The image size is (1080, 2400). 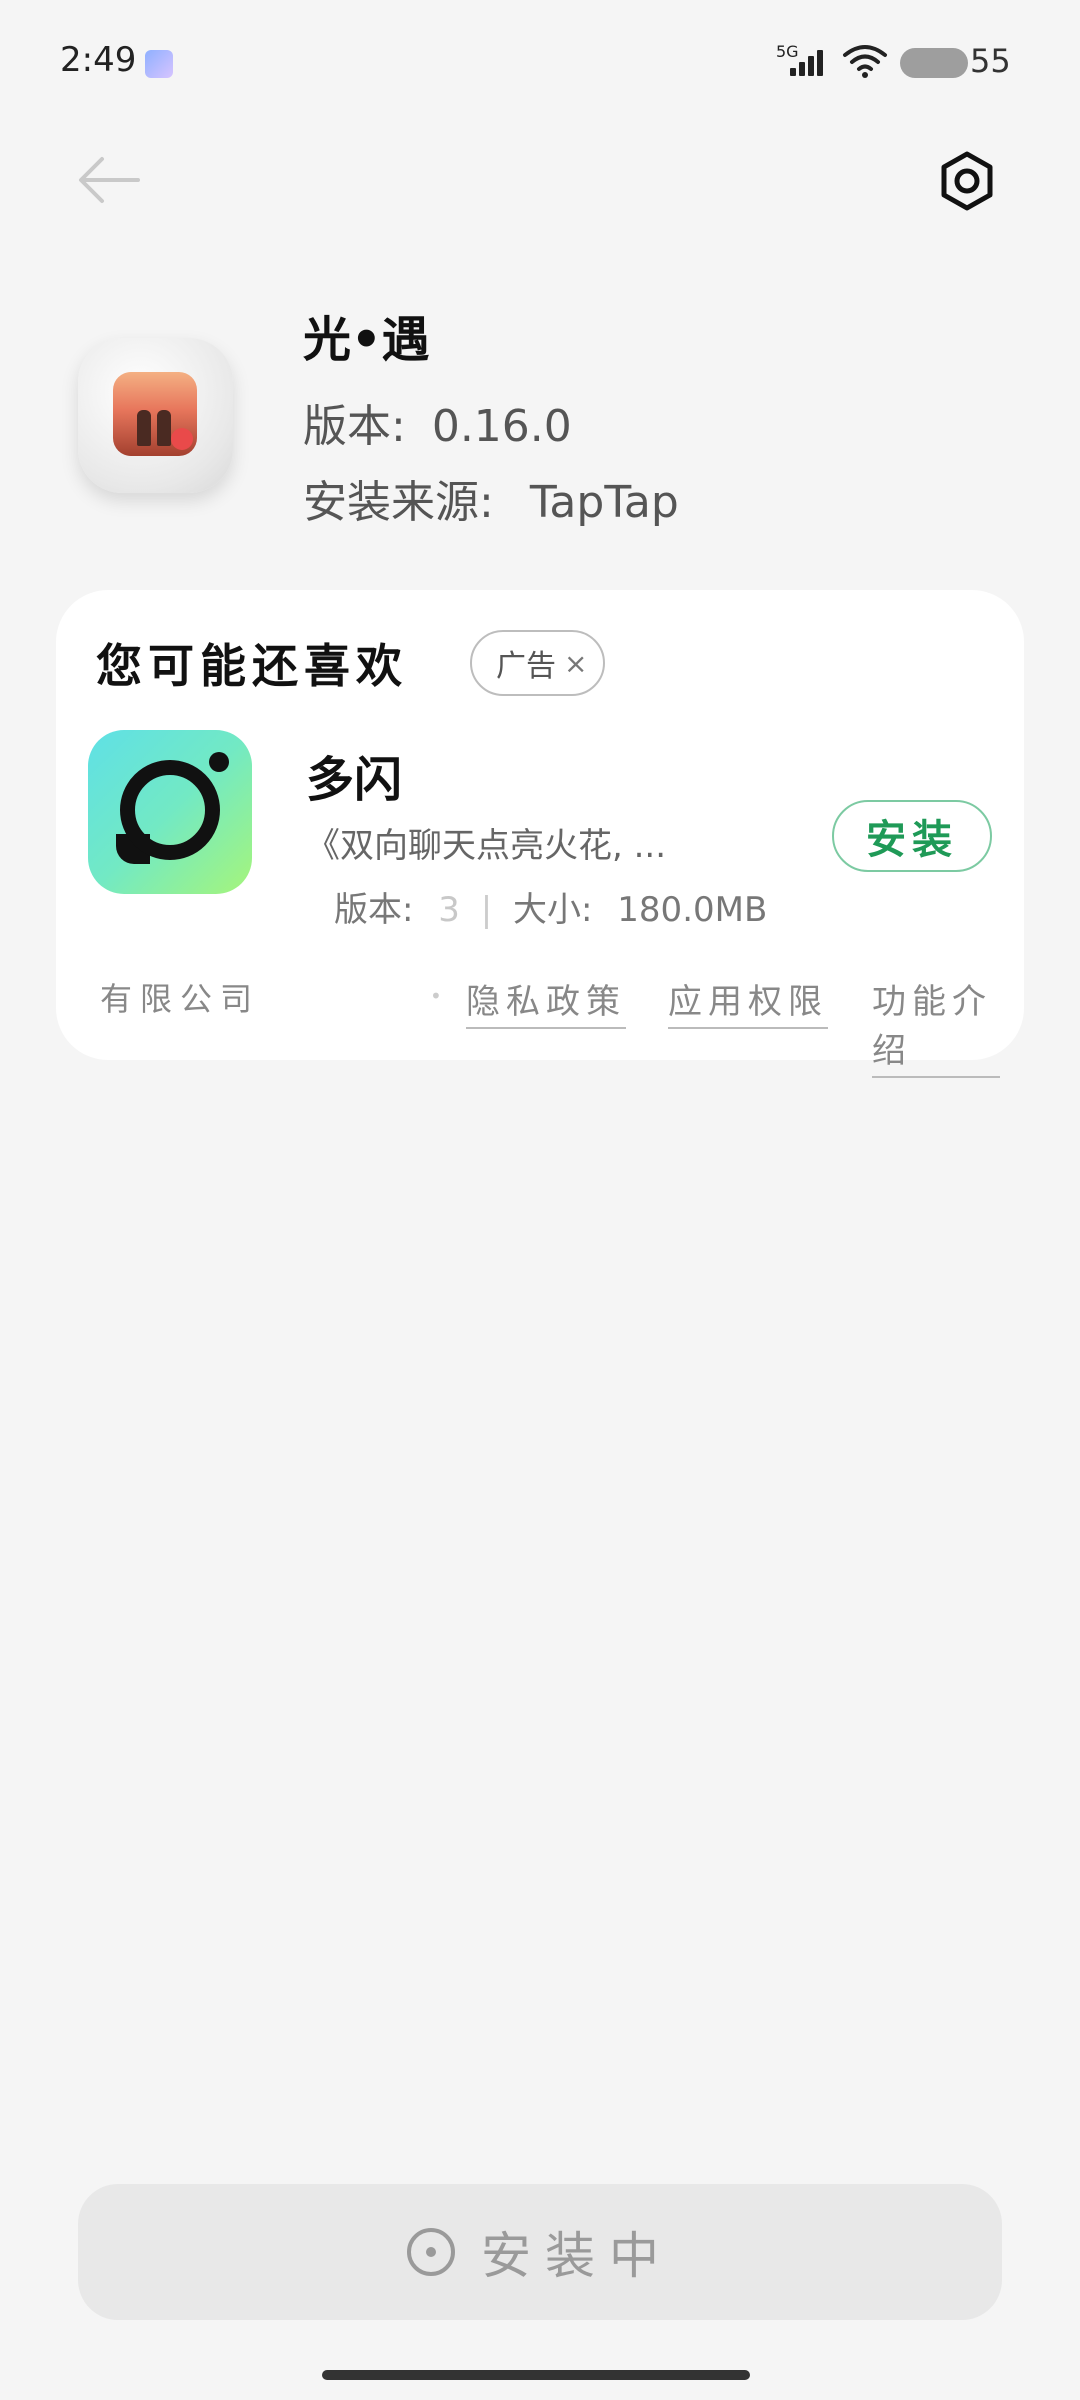 What do you see at coordinates (748, 1001) in the screenshot?
I see `app-permissions-link: 应用权限` at bounding box center [748, 1001].